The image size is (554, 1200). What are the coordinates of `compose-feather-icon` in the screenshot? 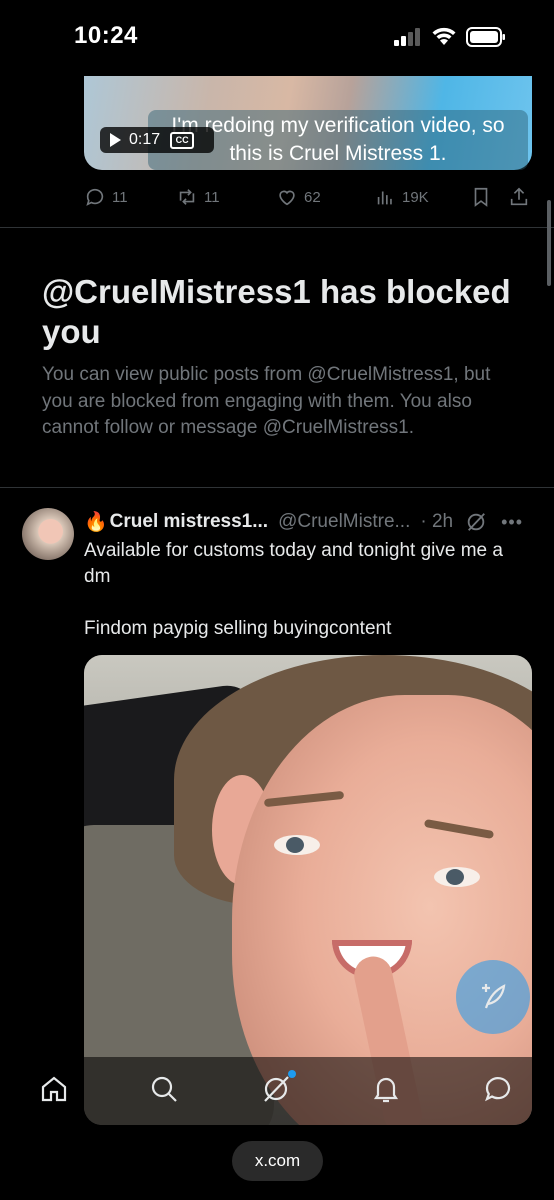 It's located at (494, 996).